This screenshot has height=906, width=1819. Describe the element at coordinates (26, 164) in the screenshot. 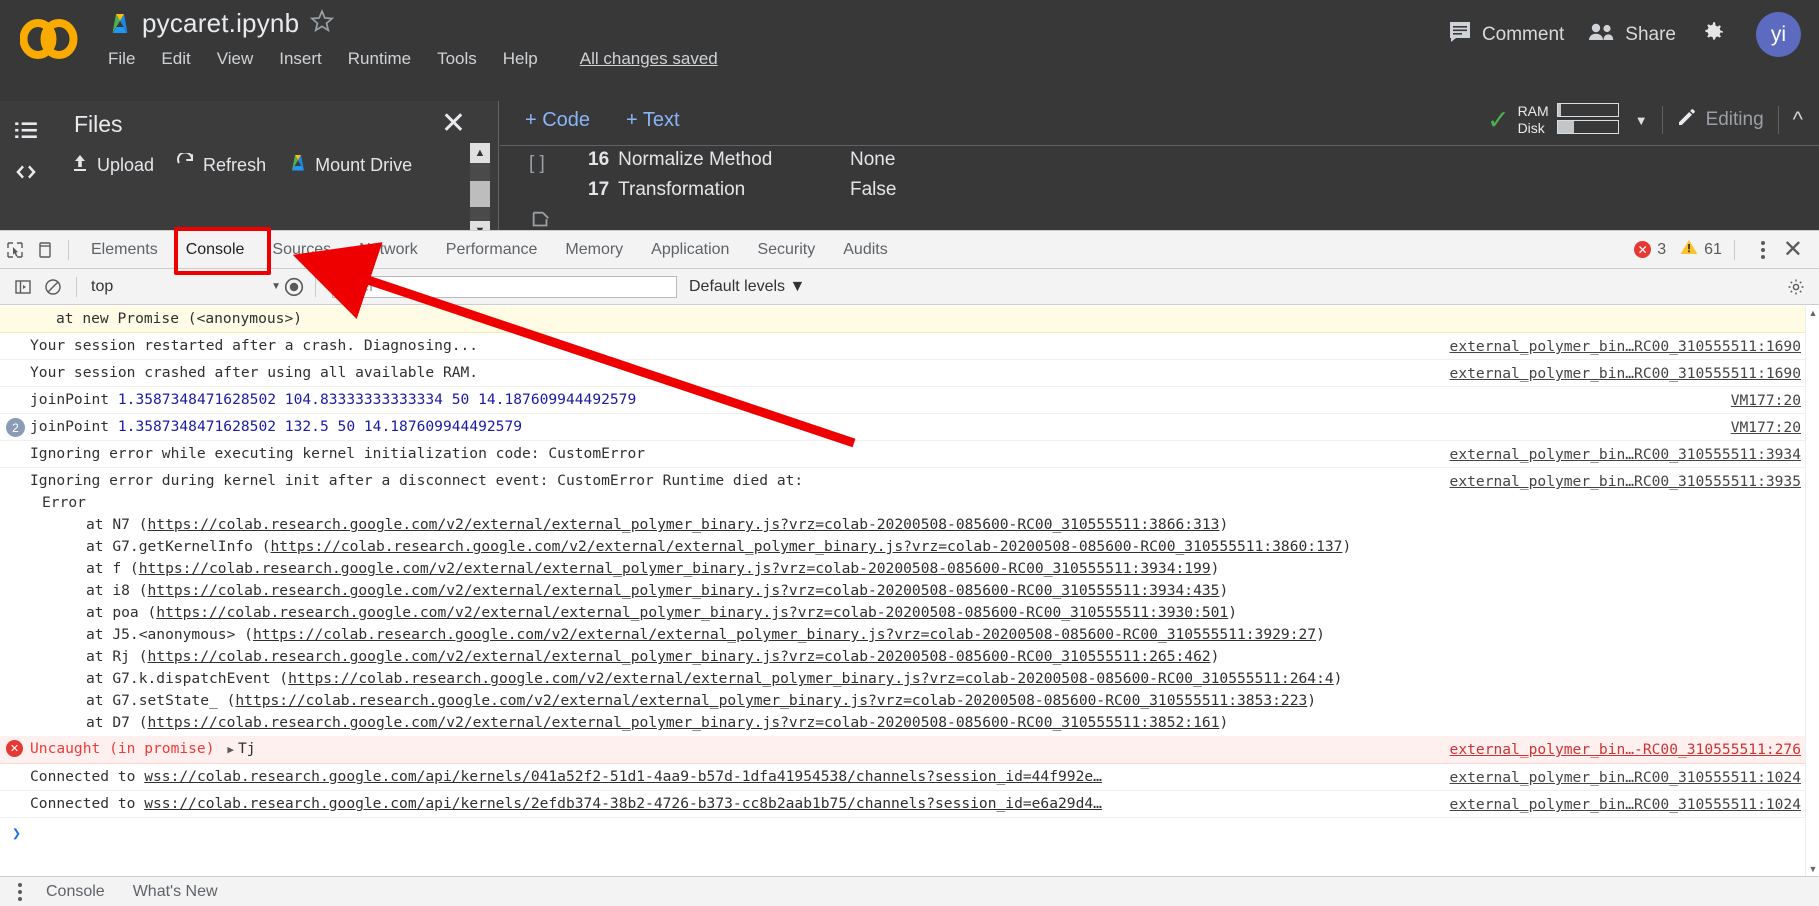

I see `code-snippets-icon` at that location.